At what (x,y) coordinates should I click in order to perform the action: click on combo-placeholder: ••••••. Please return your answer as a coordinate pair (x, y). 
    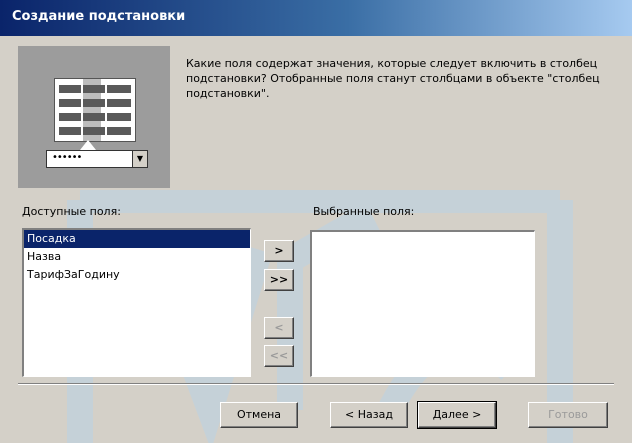
    Looking at the image, I should click on (67, 157).